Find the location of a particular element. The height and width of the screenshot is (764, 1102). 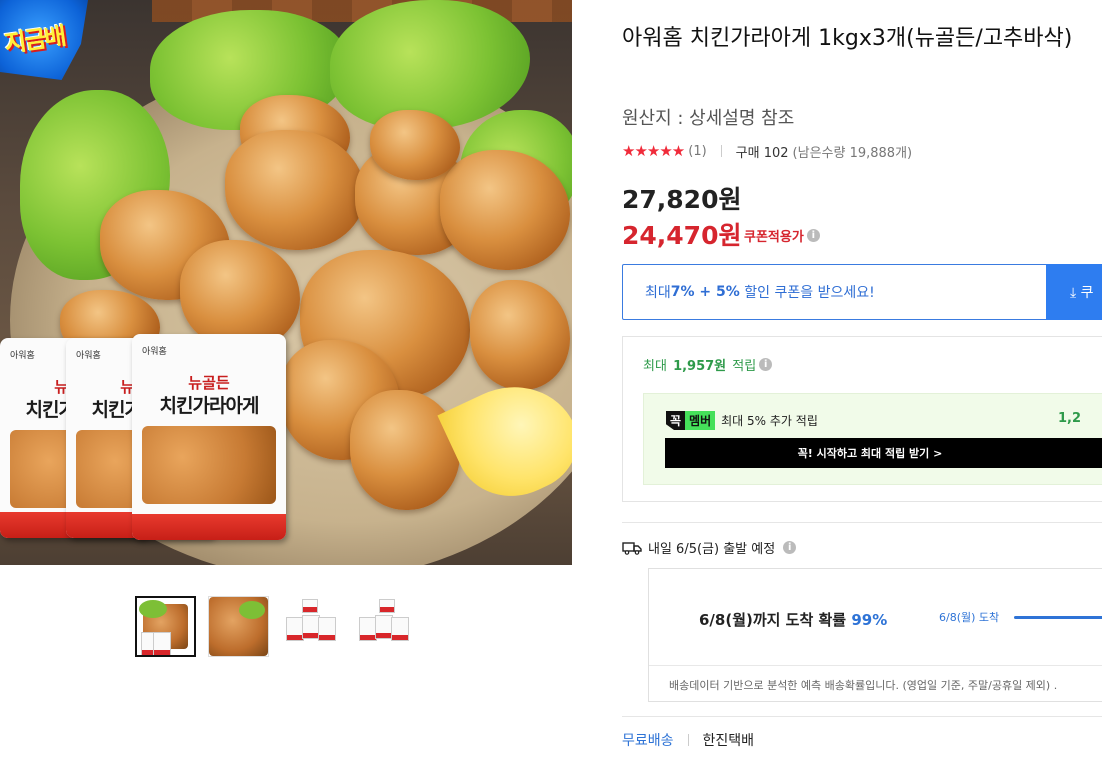

member-start-button: 꼭! 시작하고 최대 적립 받기 > is located at coordinates (883, 453).